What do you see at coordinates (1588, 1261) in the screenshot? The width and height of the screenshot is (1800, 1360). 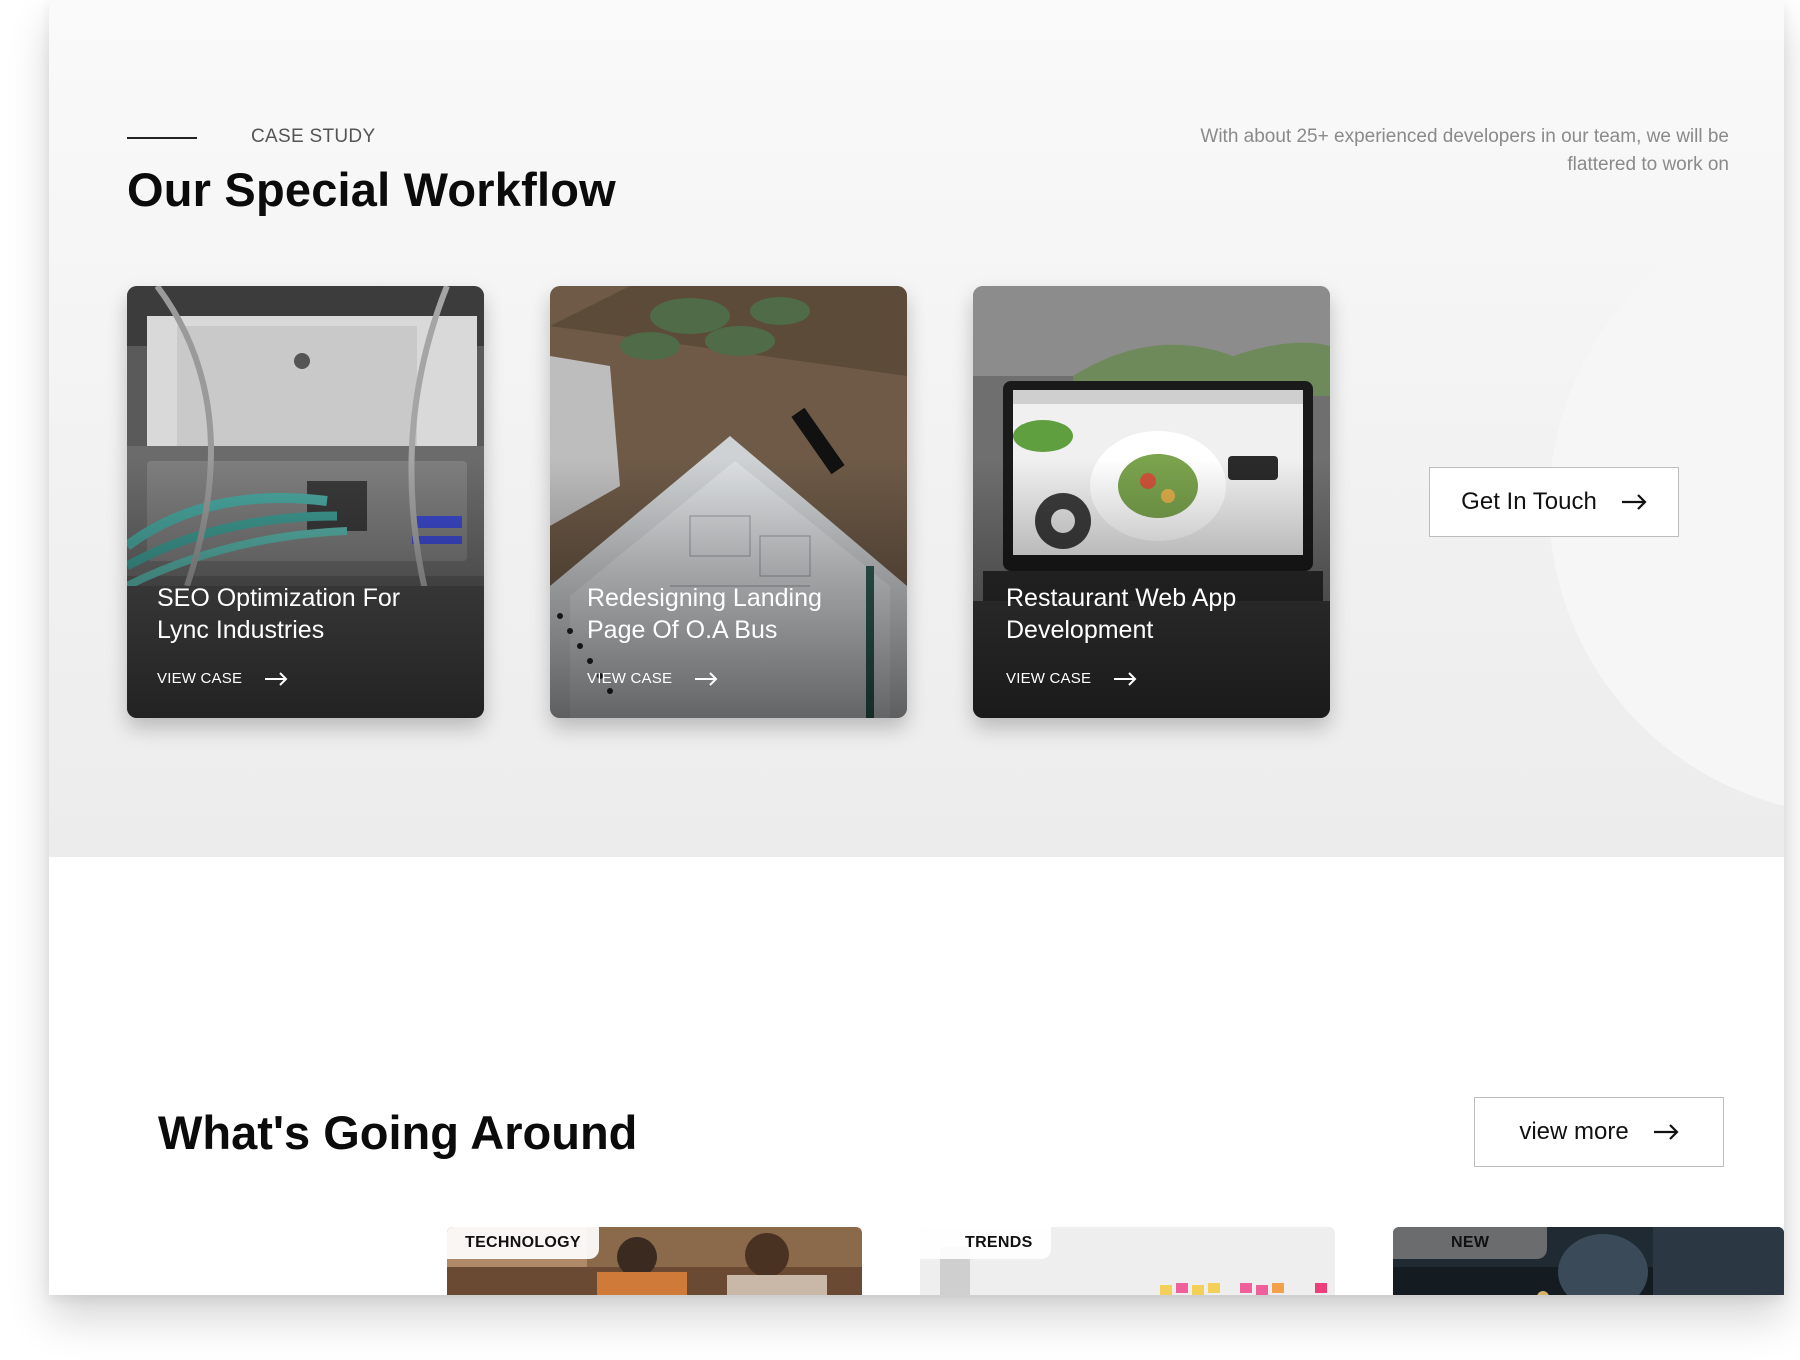 I see `news-card-new: NEW` at bounding box center [1588, 1261].